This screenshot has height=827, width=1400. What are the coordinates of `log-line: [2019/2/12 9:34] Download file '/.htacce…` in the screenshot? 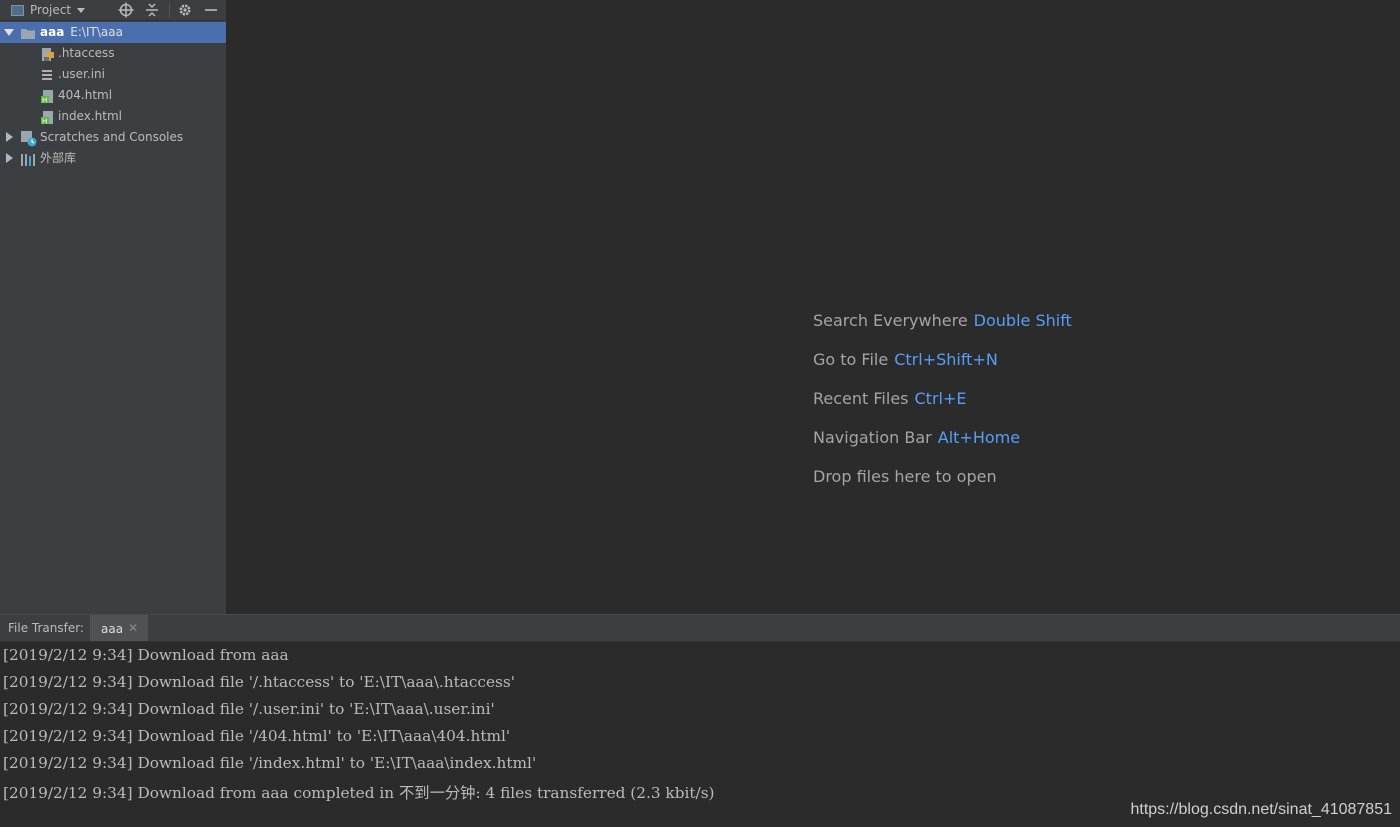 It's located at (259, 682).